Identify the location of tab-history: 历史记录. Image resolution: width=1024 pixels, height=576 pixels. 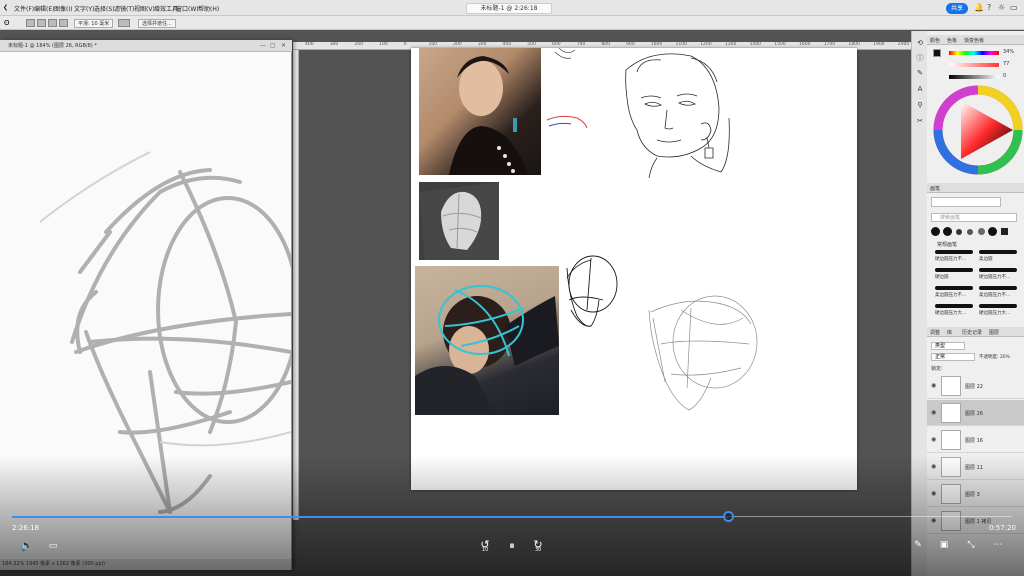
(972, 332).